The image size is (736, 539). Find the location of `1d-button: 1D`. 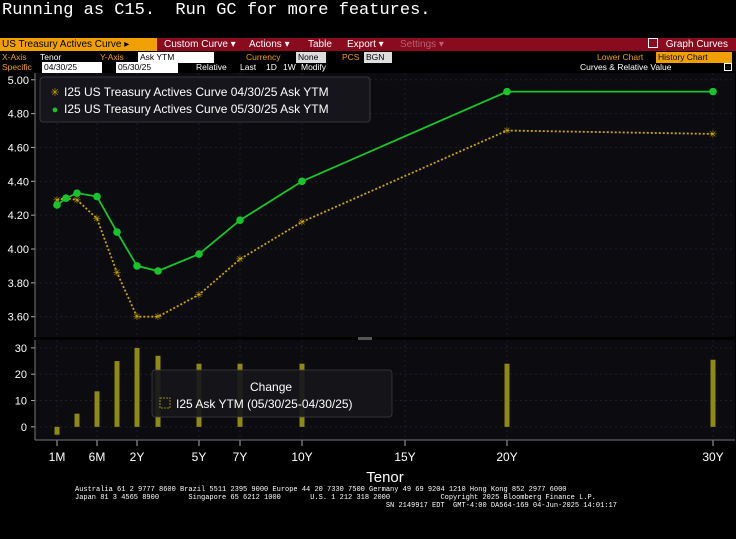

1d-button: 1D is located at coordinates (271, 67).